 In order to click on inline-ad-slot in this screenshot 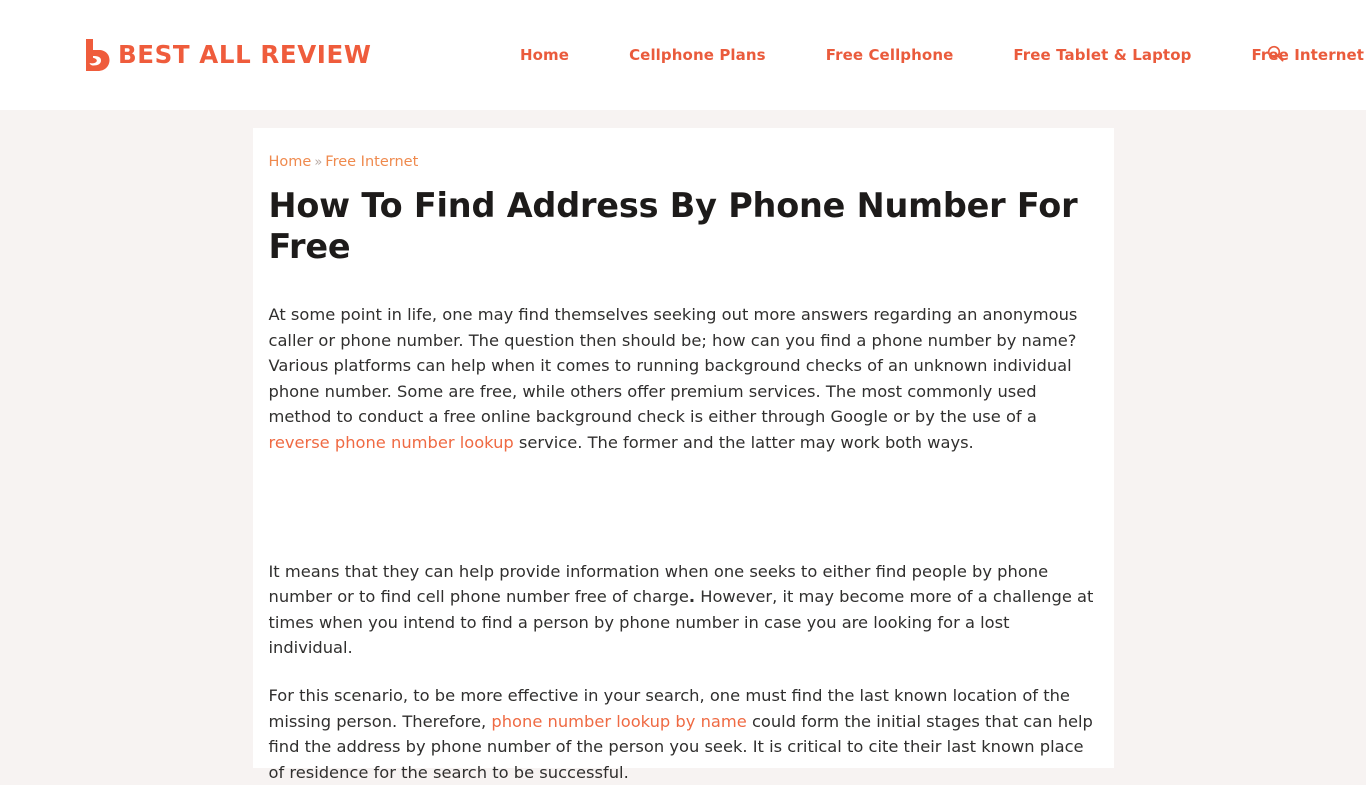, I will do `click(683, 507)`.